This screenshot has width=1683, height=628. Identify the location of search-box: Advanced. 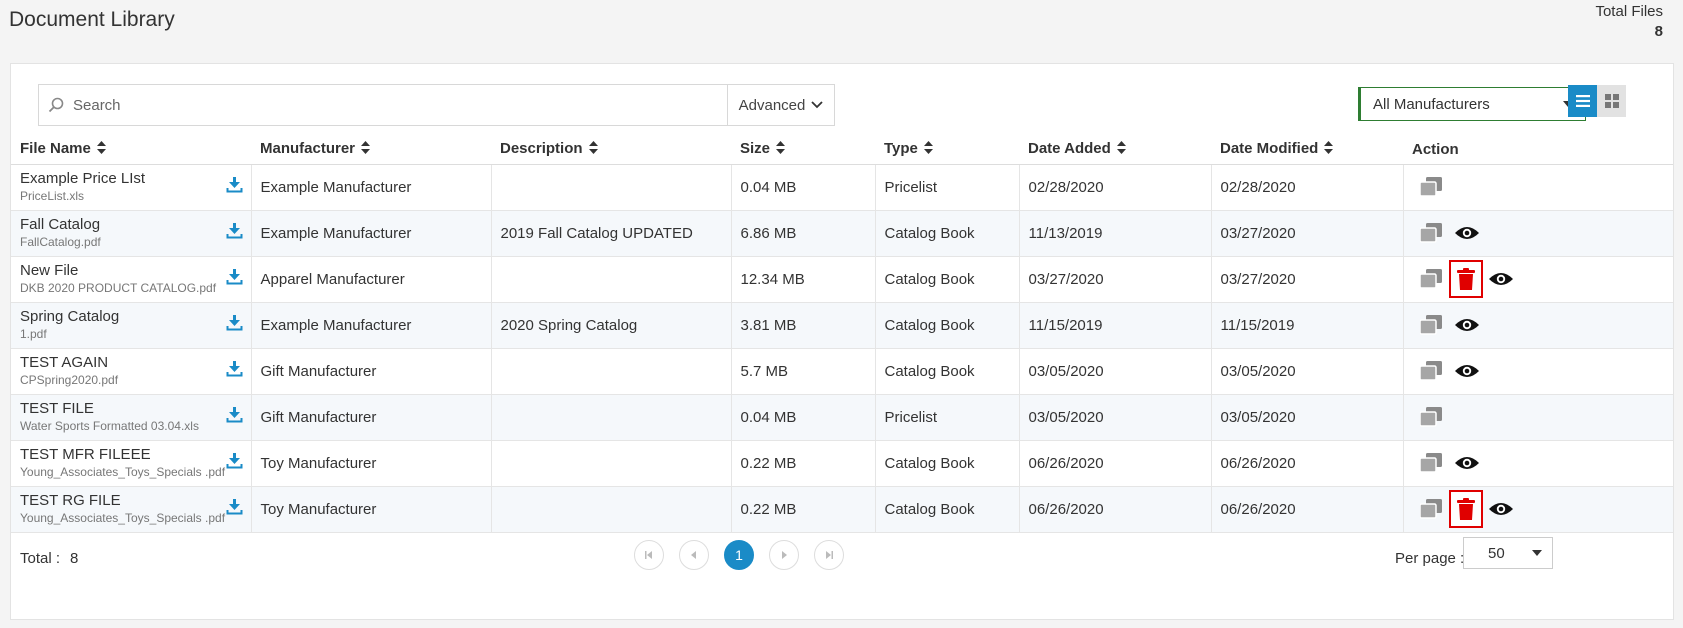
(436, 105).